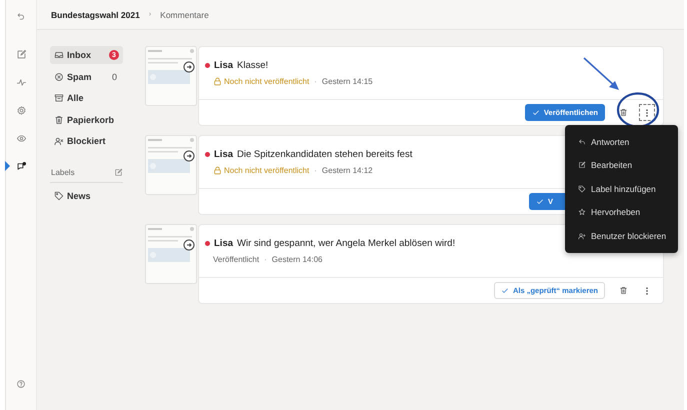 This screenshot has height=410, width=687. What do you see at coordinates (252, 65) in the screenshot?
I see `comment-text: Klasse!` at bounding box center [252, 65].